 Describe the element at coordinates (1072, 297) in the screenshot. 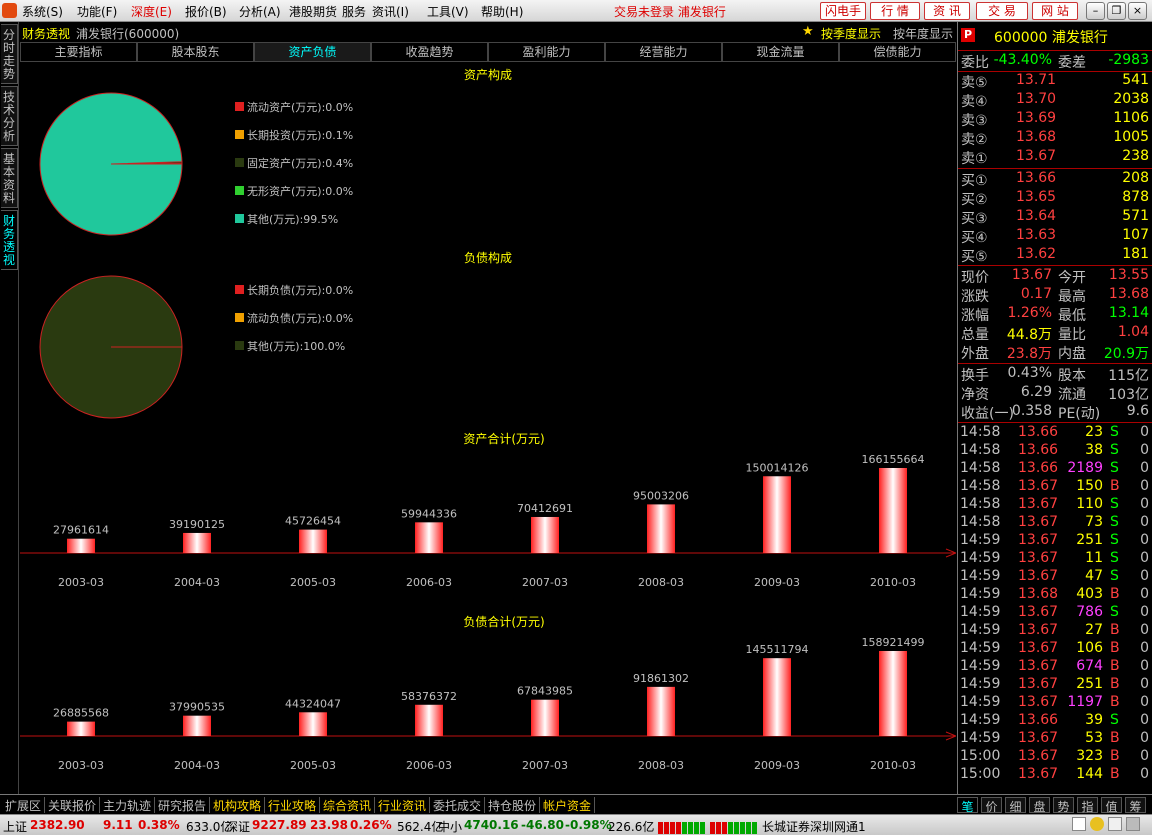

I see `stat-label: 最高` at that location.